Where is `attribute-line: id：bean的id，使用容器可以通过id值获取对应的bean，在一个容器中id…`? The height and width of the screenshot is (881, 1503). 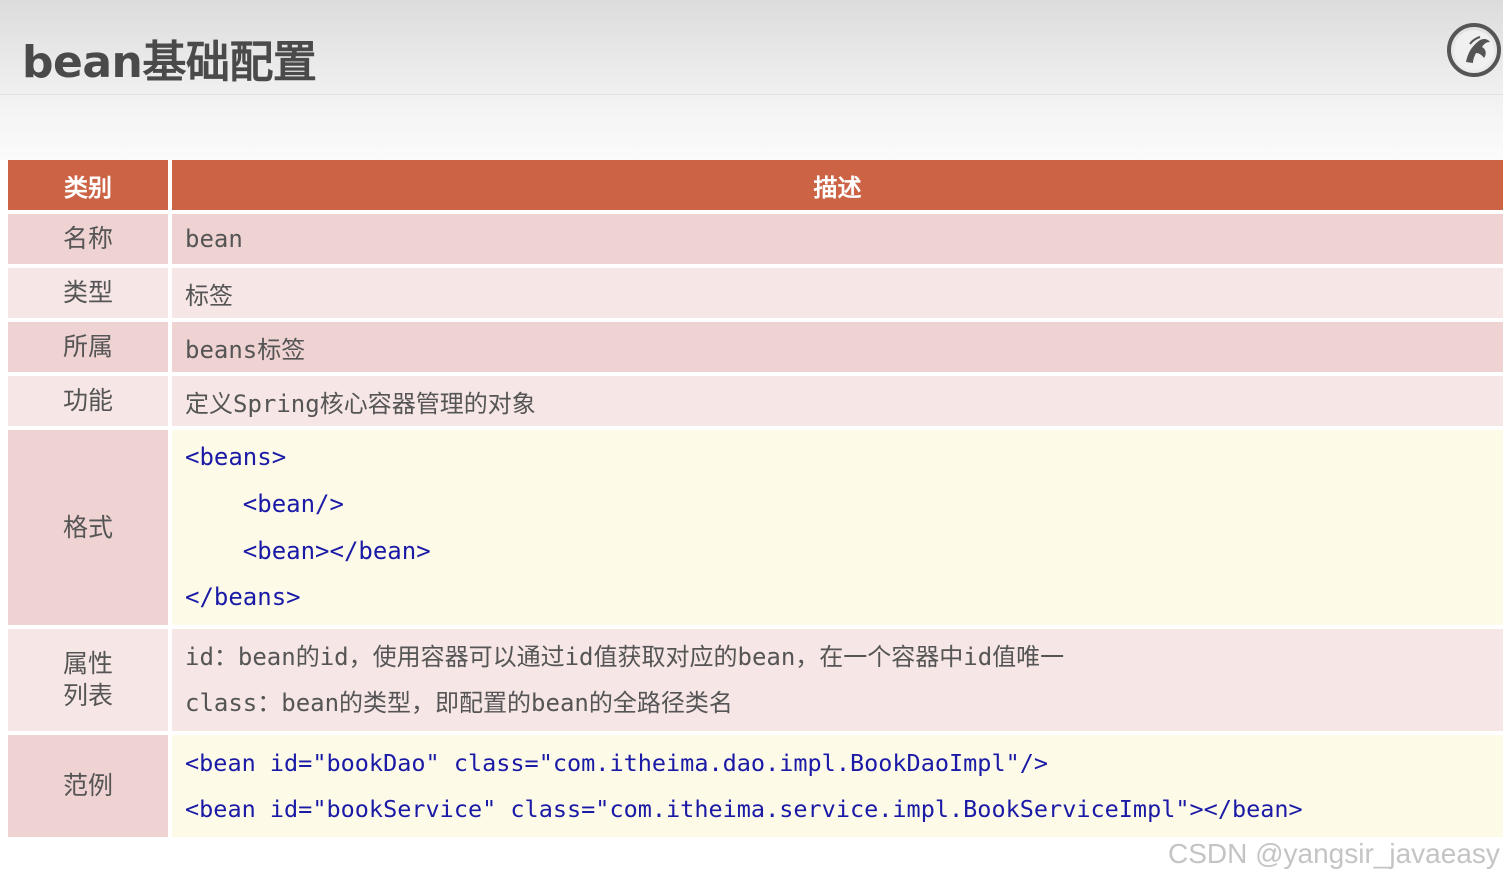
attribute-line: id：bean的id，使用容器可以通过id值获取对应的bean，在一个容器中id… is located at coordinates (625, 657).